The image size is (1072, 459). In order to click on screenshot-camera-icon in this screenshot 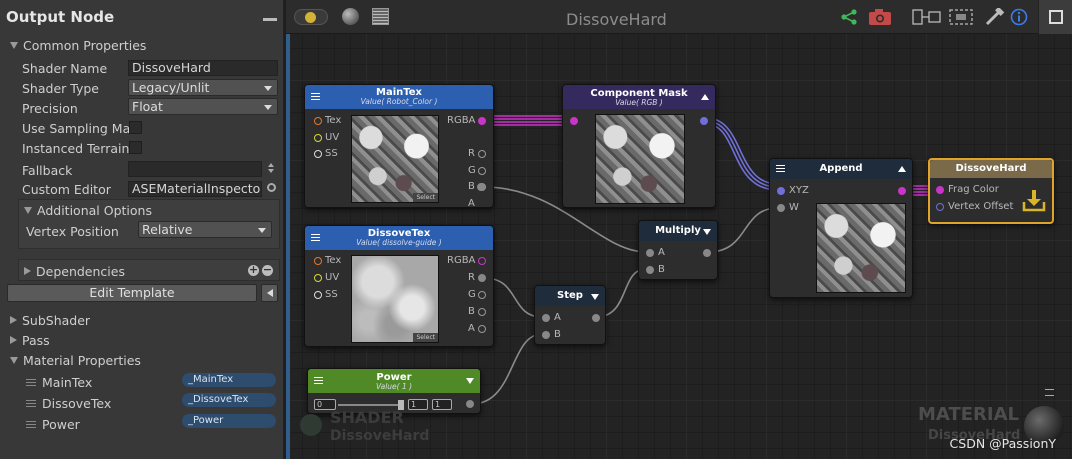, I will do `click(880, 17)`.